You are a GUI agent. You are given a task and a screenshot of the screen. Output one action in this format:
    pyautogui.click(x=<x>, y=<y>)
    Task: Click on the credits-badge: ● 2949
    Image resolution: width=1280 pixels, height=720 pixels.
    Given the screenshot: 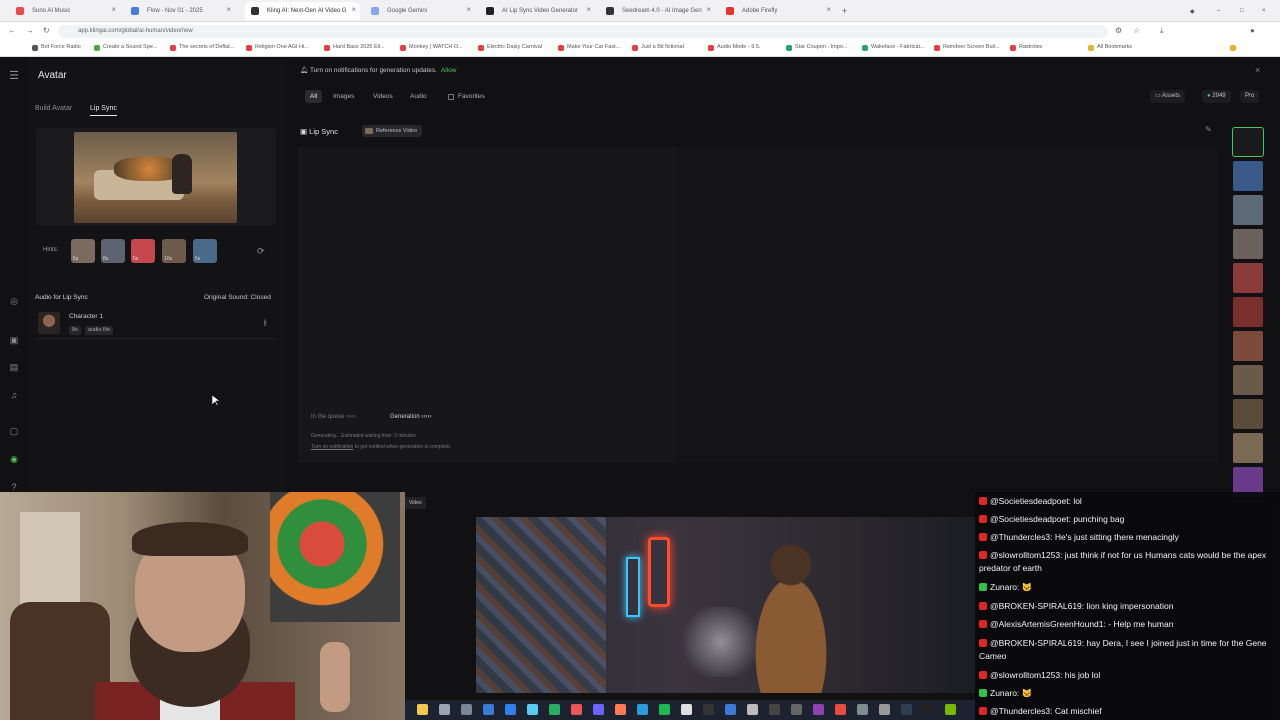 What is the action you would take?
    pyautogui.click(x=1216, y=96)
    